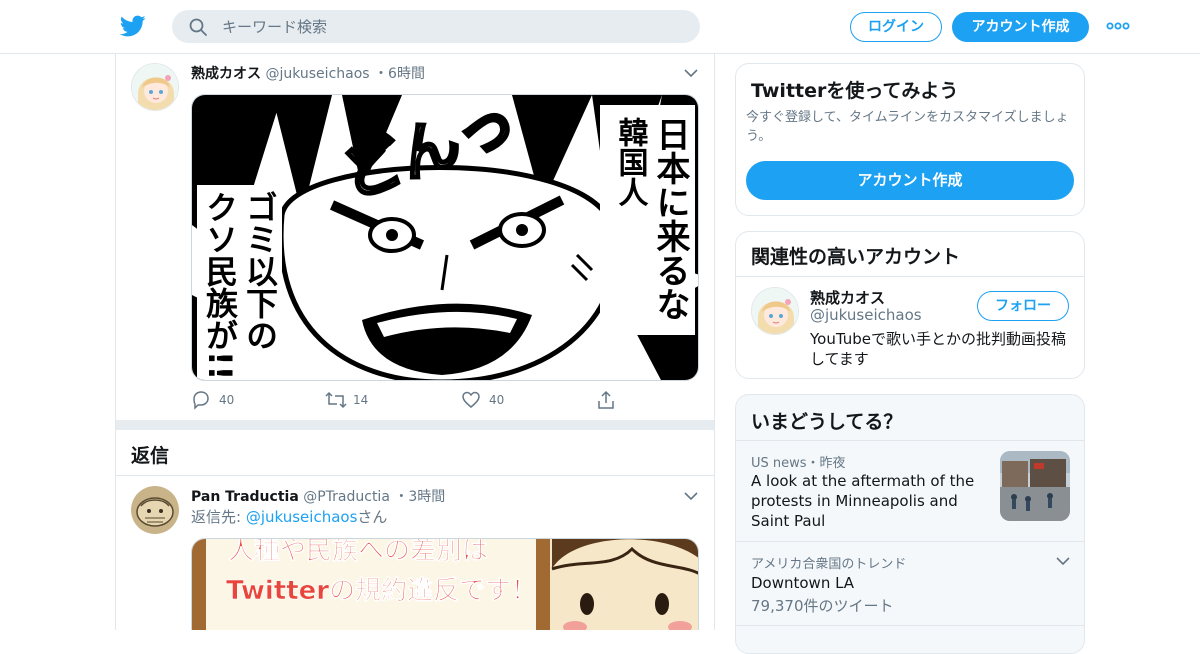  I want to click on manga-text-right-2: 韓国人, so click(631, 162).